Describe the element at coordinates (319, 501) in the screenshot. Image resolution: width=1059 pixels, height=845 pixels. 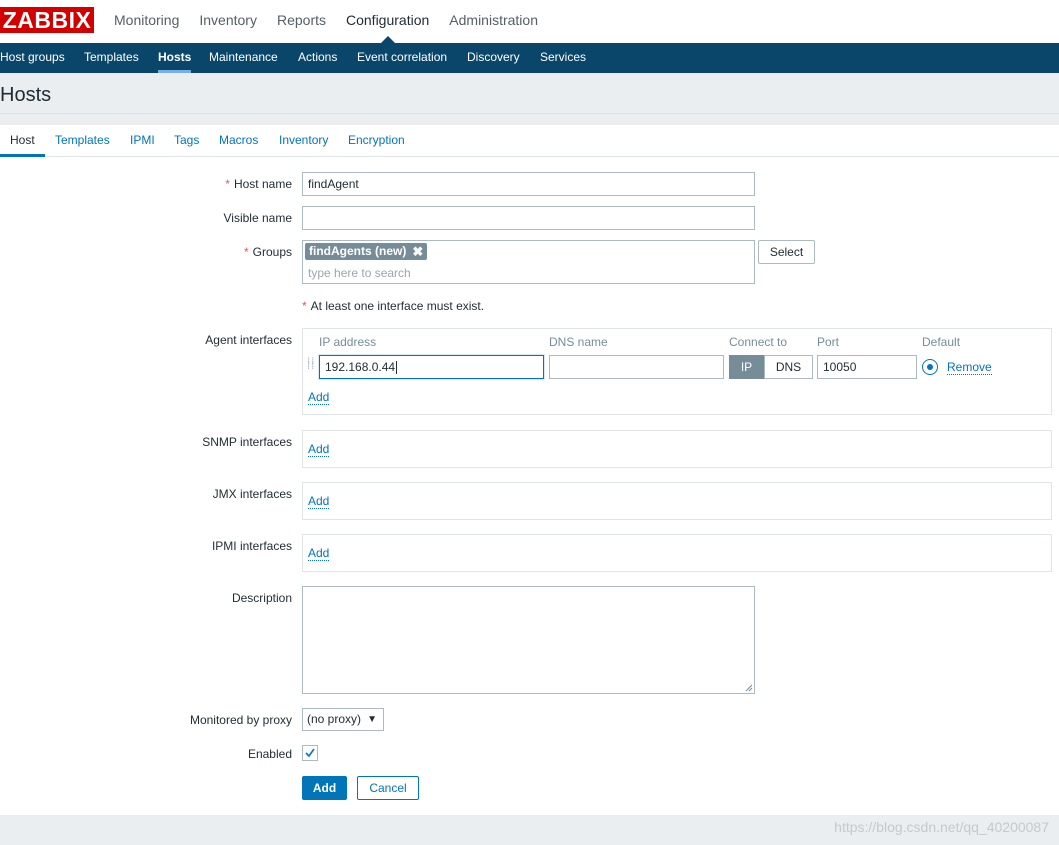
I see `add-jmx-interface-link: Add` at that location.